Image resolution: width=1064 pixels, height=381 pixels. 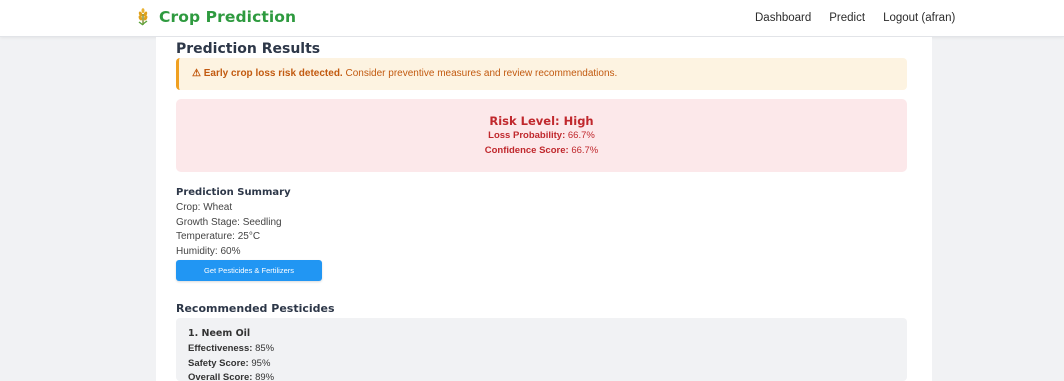 What do you see at coordinates (261, 363) in the screenshot?
I see `safety-value: 95%` at bounding box center [261, 363].